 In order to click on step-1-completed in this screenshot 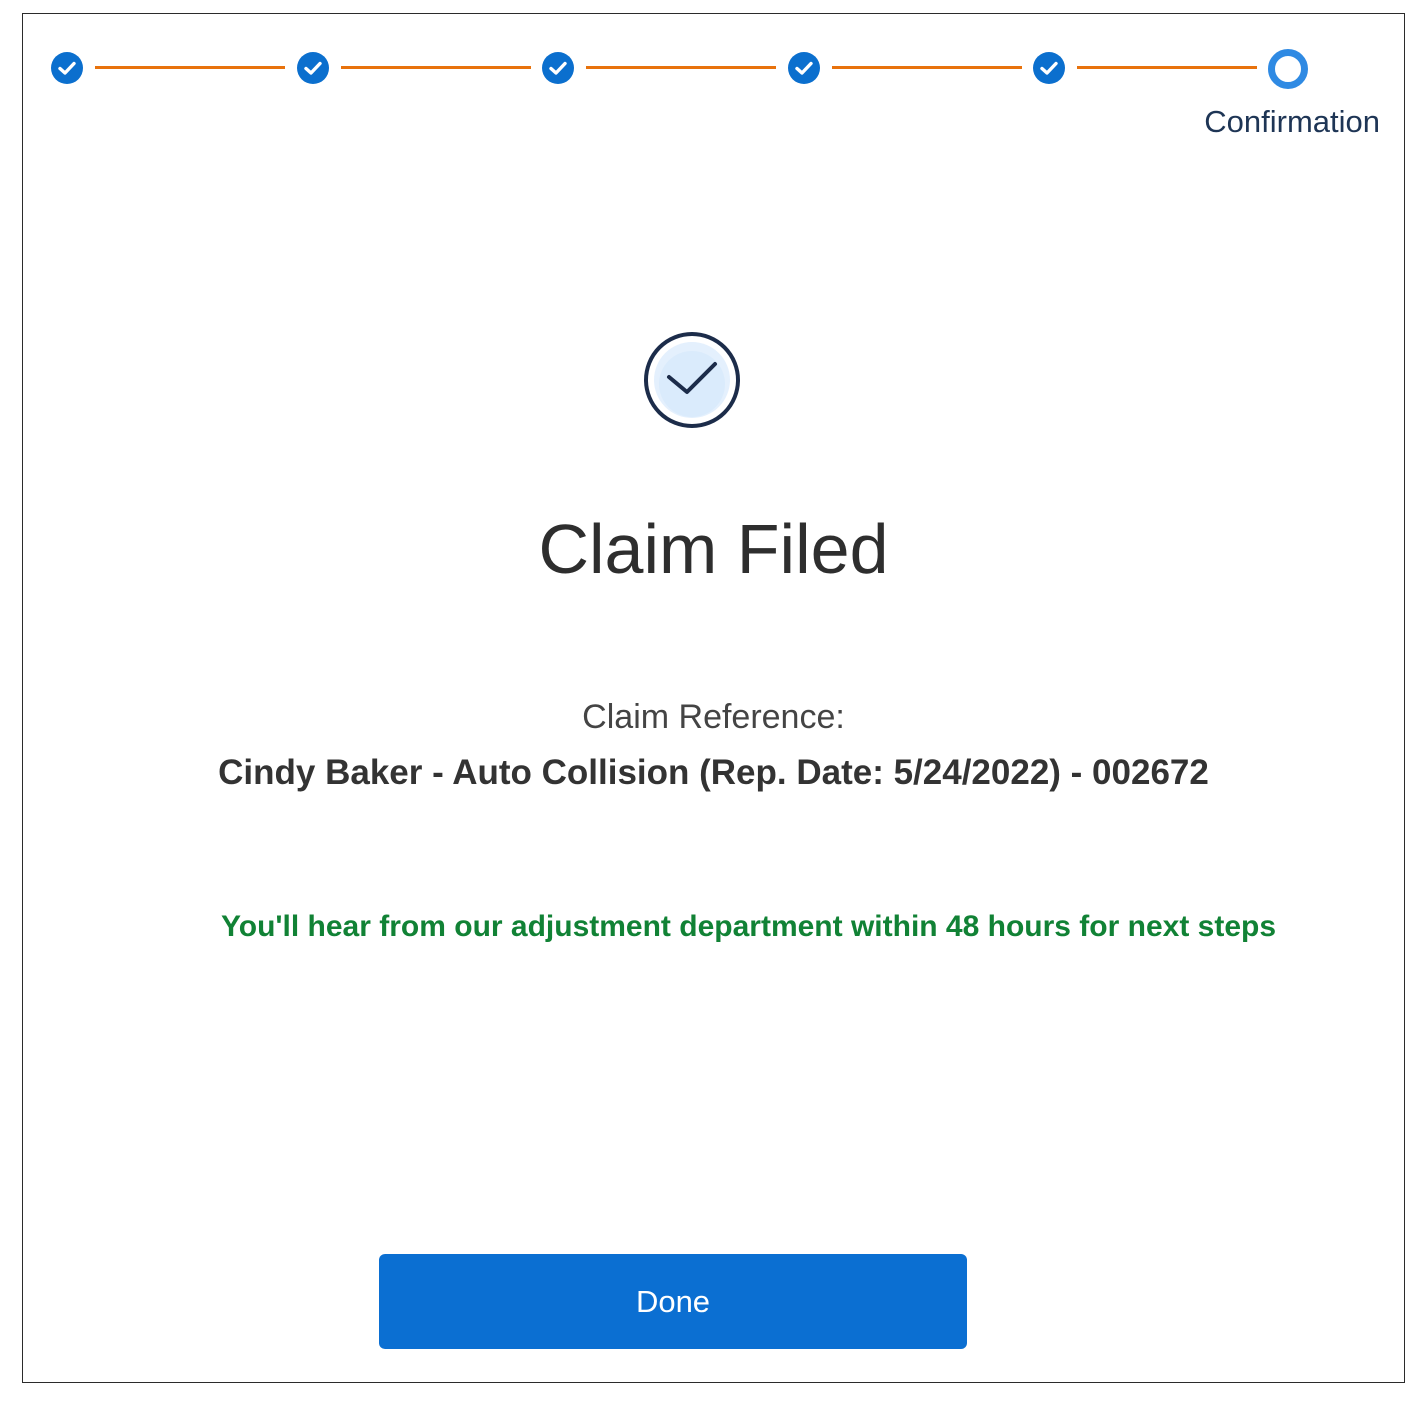, I will do `click(67, 68)`.